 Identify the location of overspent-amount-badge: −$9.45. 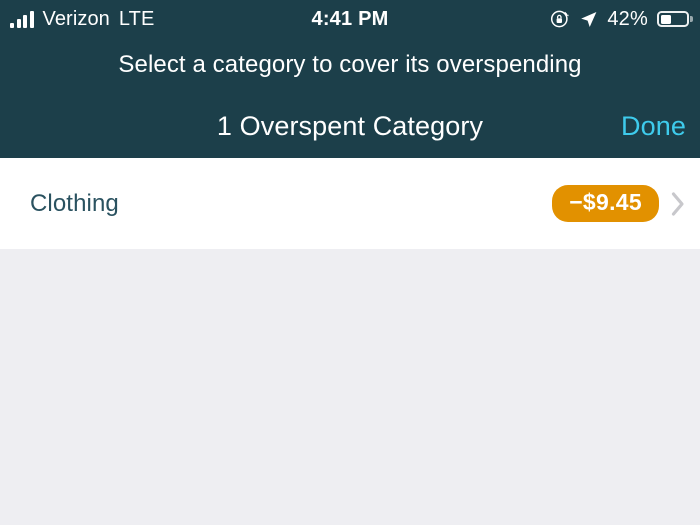
(605, 203).